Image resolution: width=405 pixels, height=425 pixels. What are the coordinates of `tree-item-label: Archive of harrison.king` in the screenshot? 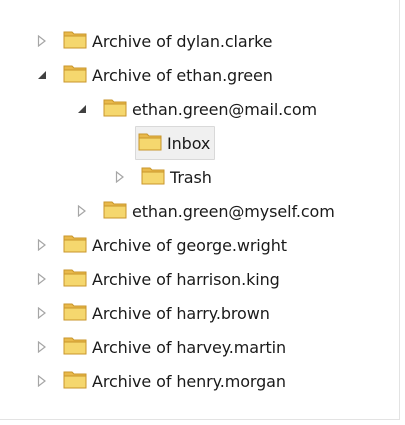 It's located at (186, 279).